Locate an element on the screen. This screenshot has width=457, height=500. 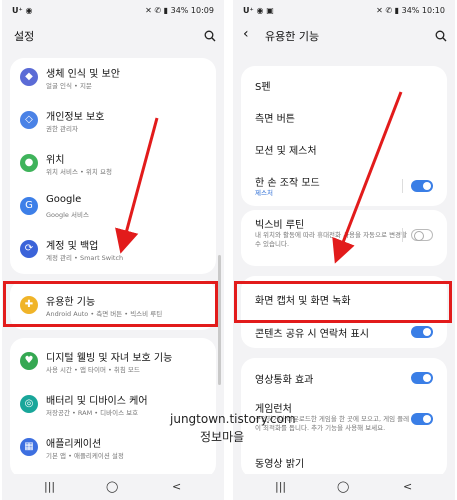
watermark-text: 정보마을 is located at coordinates (222, 437).